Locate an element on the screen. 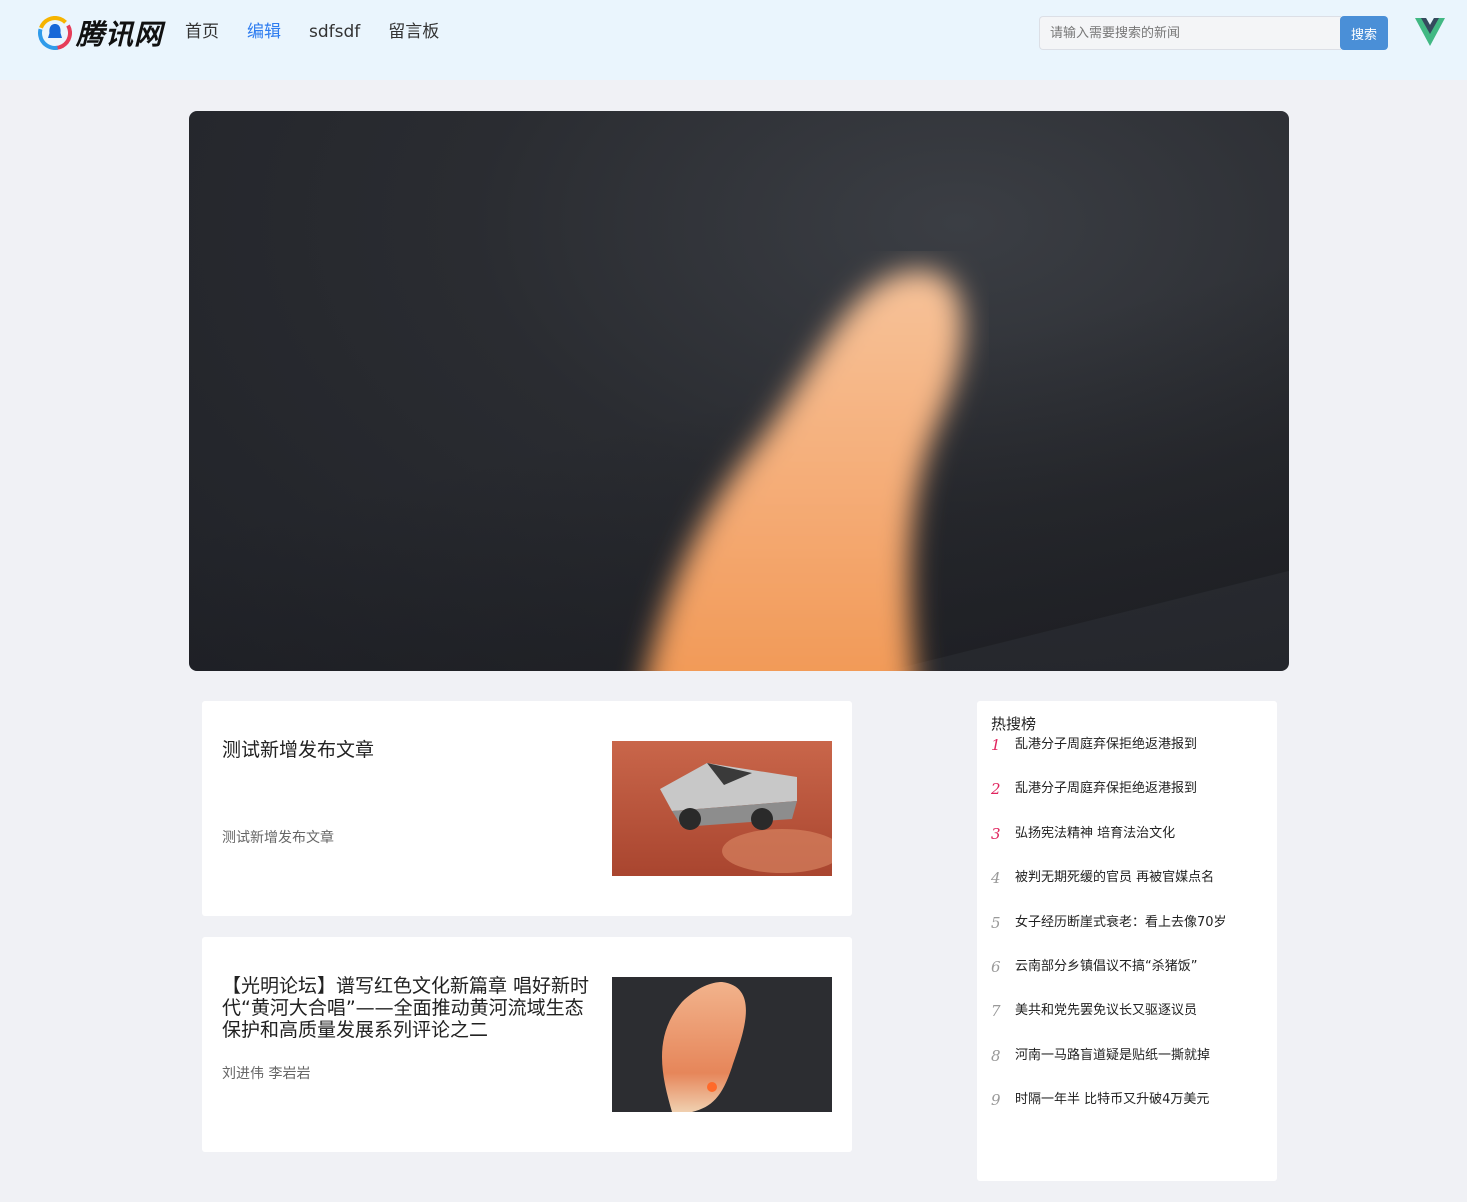  article-card: 测试新增发布文章 测试新增发布文章 is located at coordinates (527, 808).